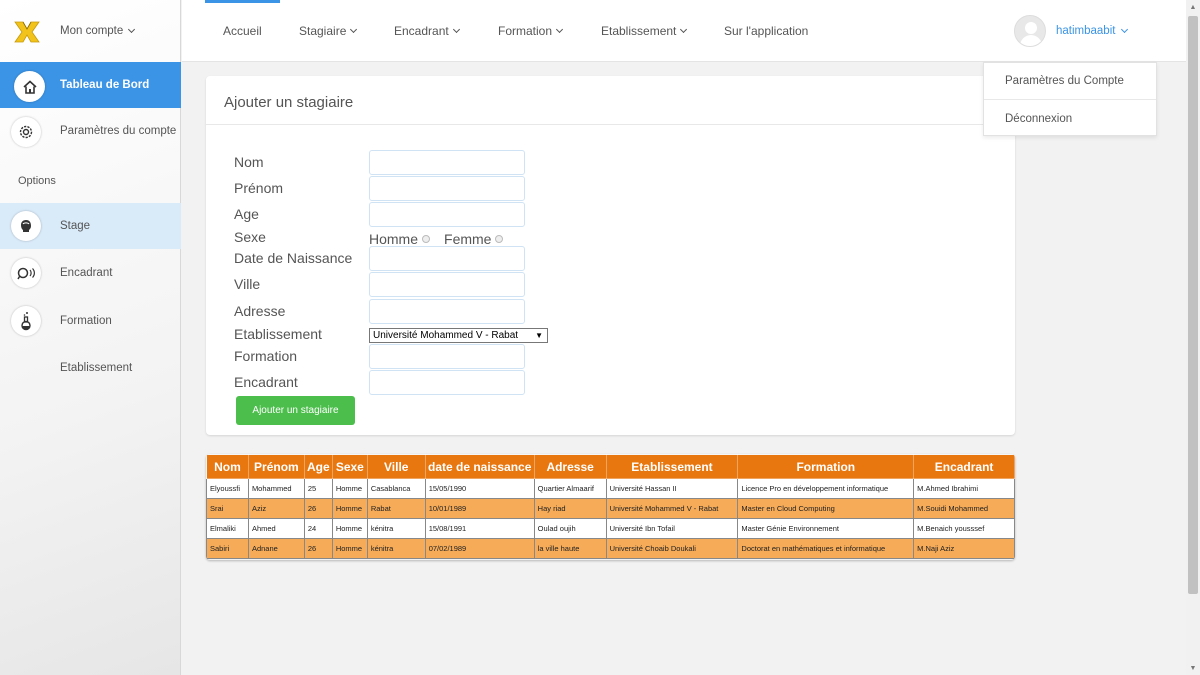  I want to click on radio-femme, so click(499, 239).